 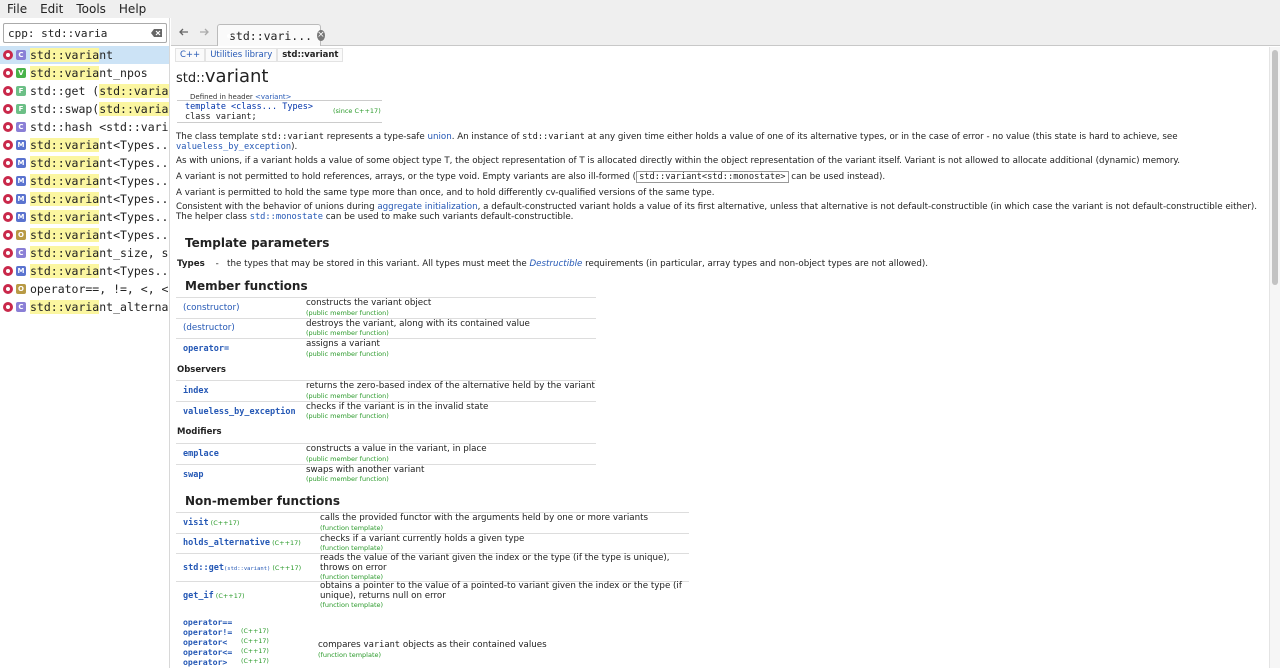 I want to click on operator-link: operator==, so click(x=207, y=622).